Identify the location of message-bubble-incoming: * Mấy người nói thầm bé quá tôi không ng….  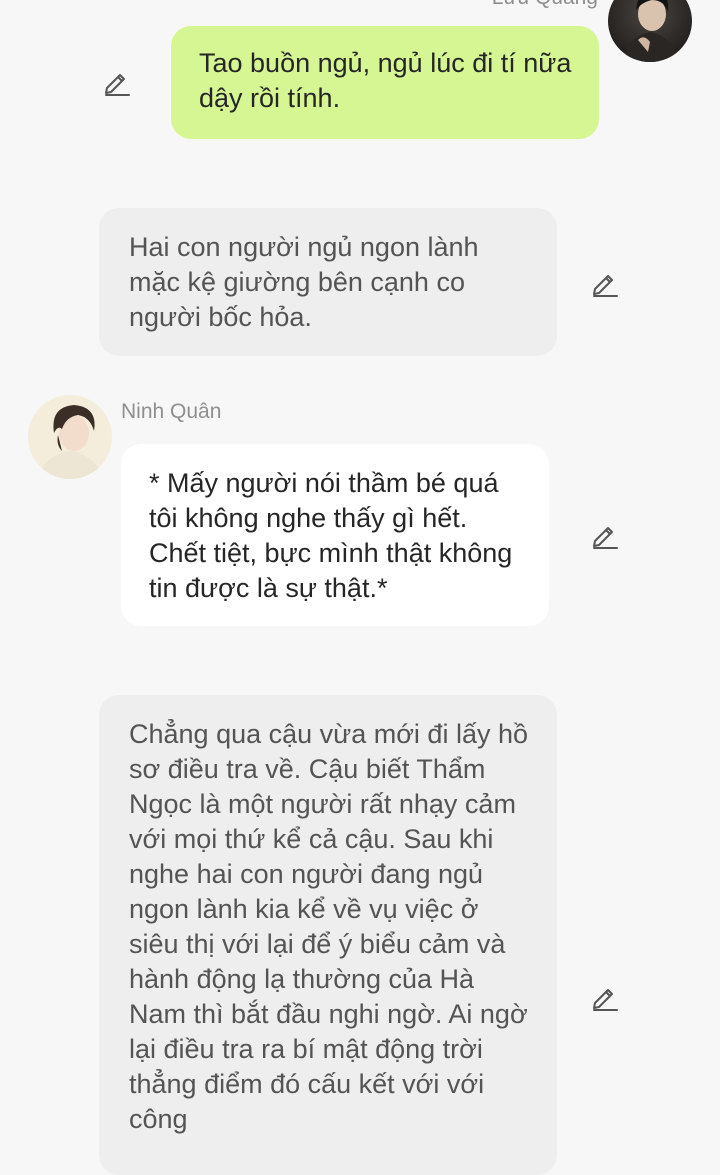
(335, 535).